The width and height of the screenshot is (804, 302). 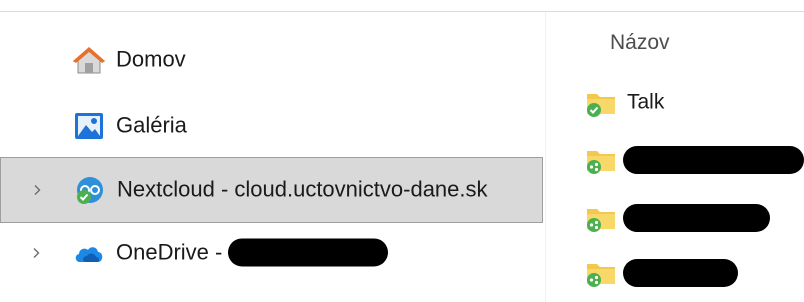 I want to click on file-name: Talk, so click(x=646, y=102).